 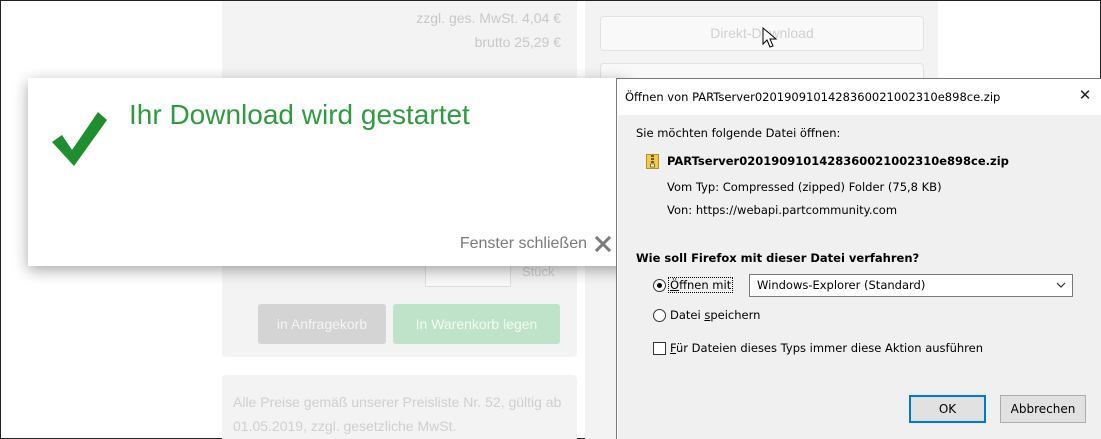 What do you see at coordinates (659, 285) in the screenshot?
I see `open-with-radio` at bounding box center [659, 285].